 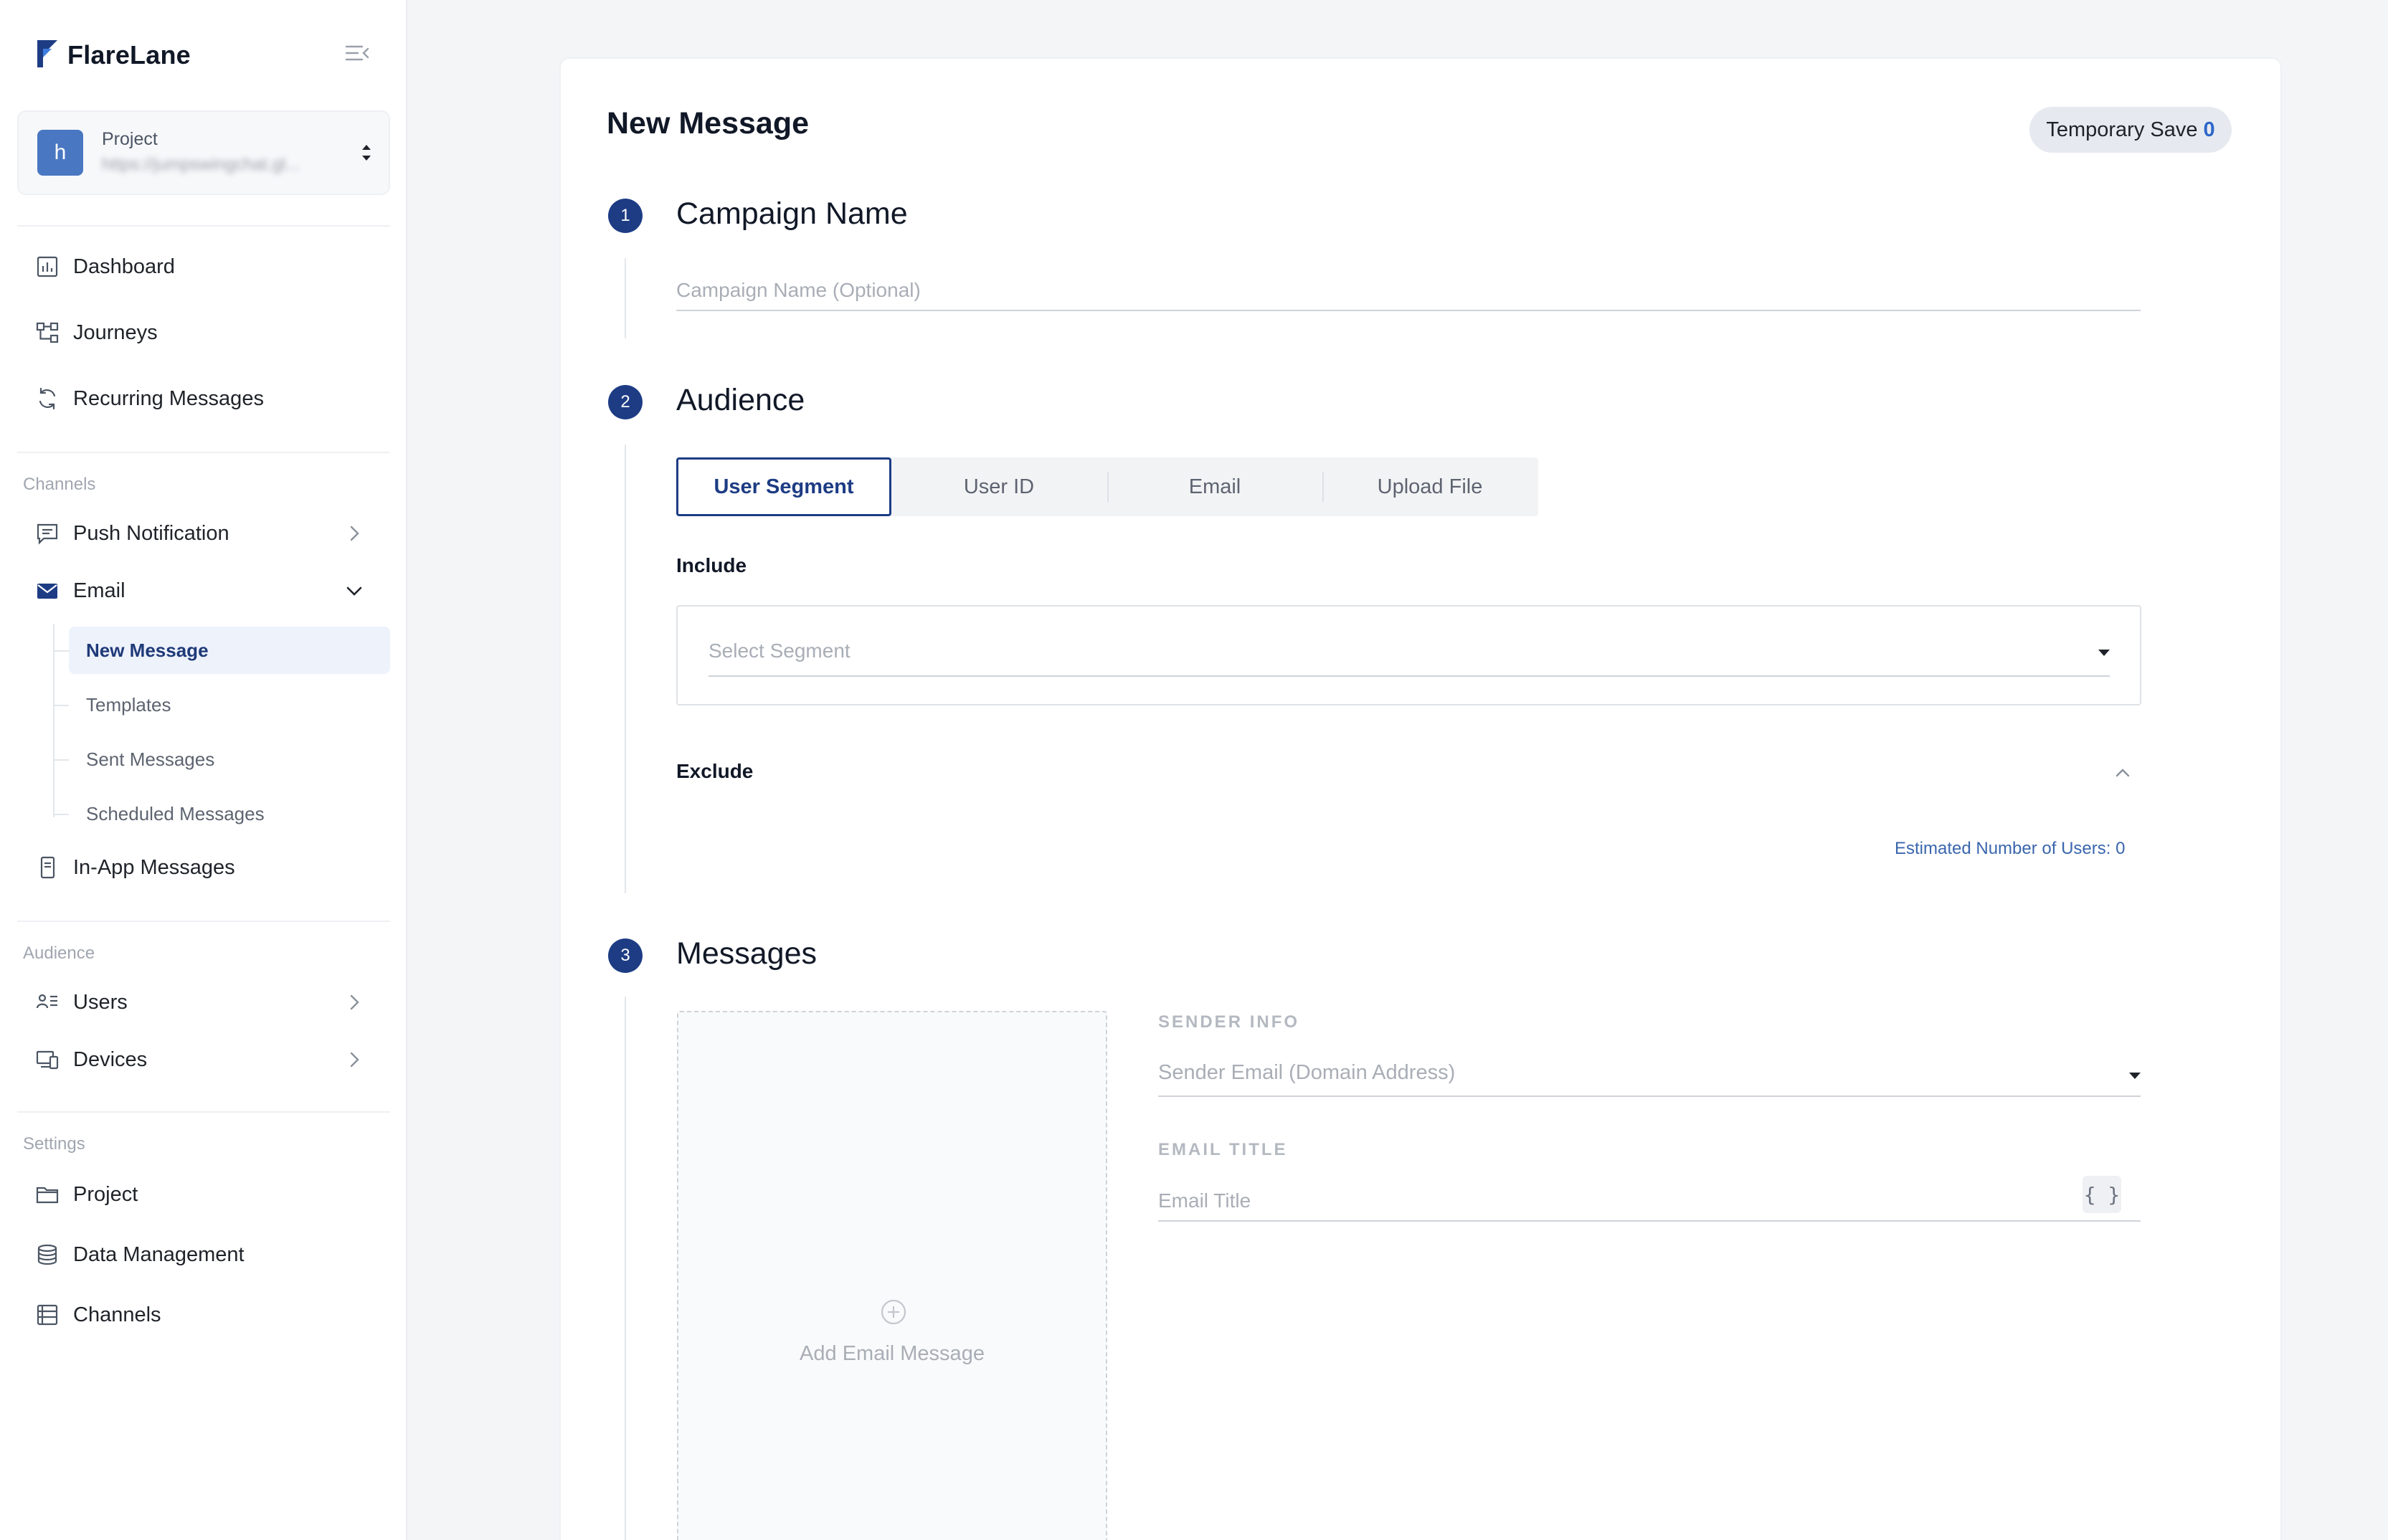 What do you see at coordinates (47, 398) in the screenshot?
I see `refresh-icon` at bounding box center [47, 398].